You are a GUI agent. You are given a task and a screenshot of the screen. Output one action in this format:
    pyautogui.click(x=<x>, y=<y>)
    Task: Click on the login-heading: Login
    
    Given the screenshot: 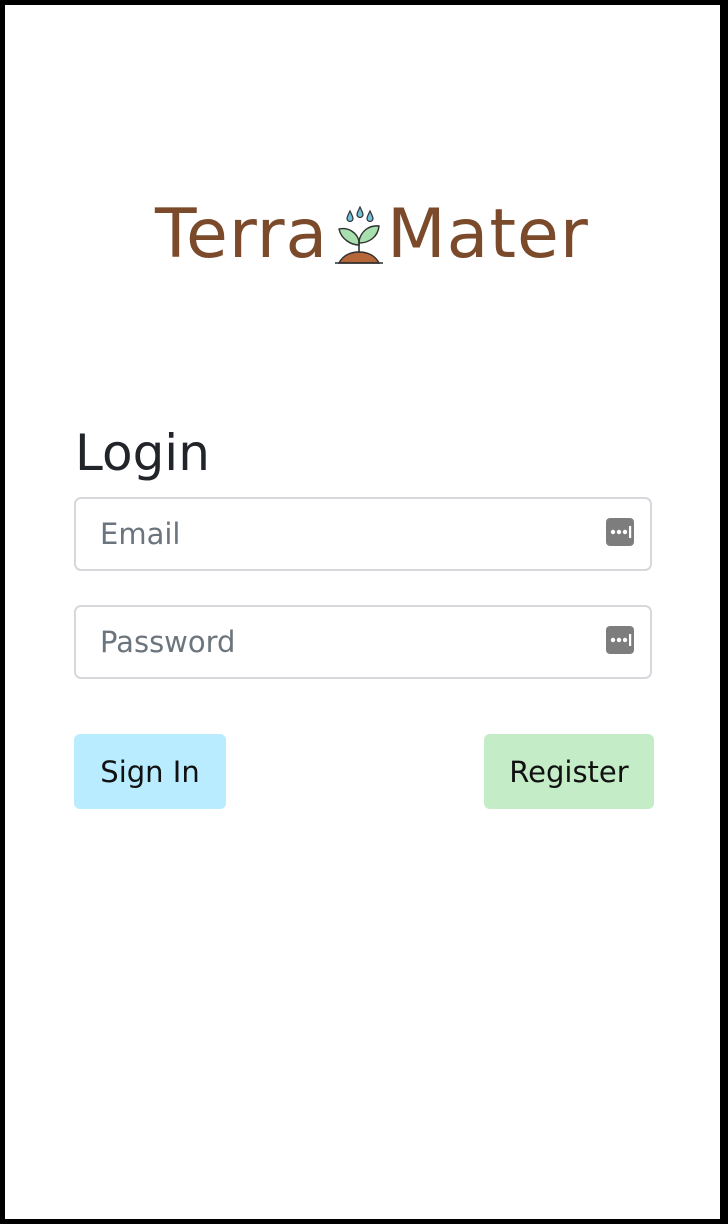 What is the action you would take?
    pyautogui.click(x=142, y=453)
    